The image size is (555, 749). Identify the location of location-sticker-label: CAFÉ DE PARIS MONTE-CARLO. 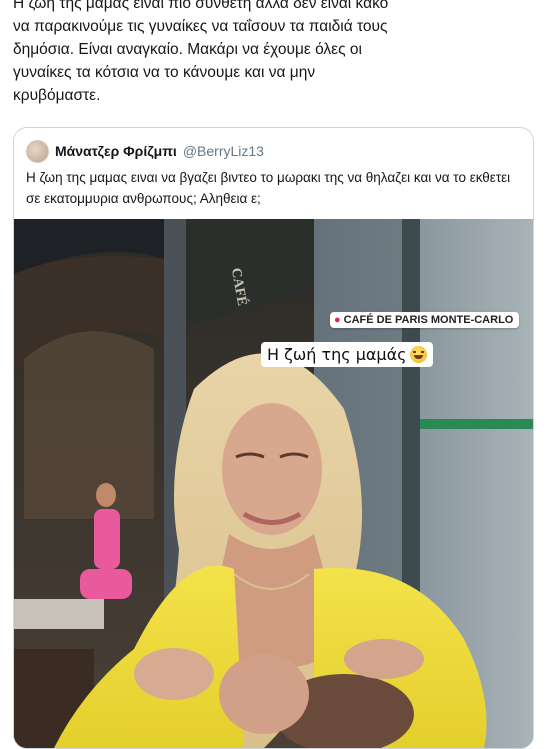
(428, 320).